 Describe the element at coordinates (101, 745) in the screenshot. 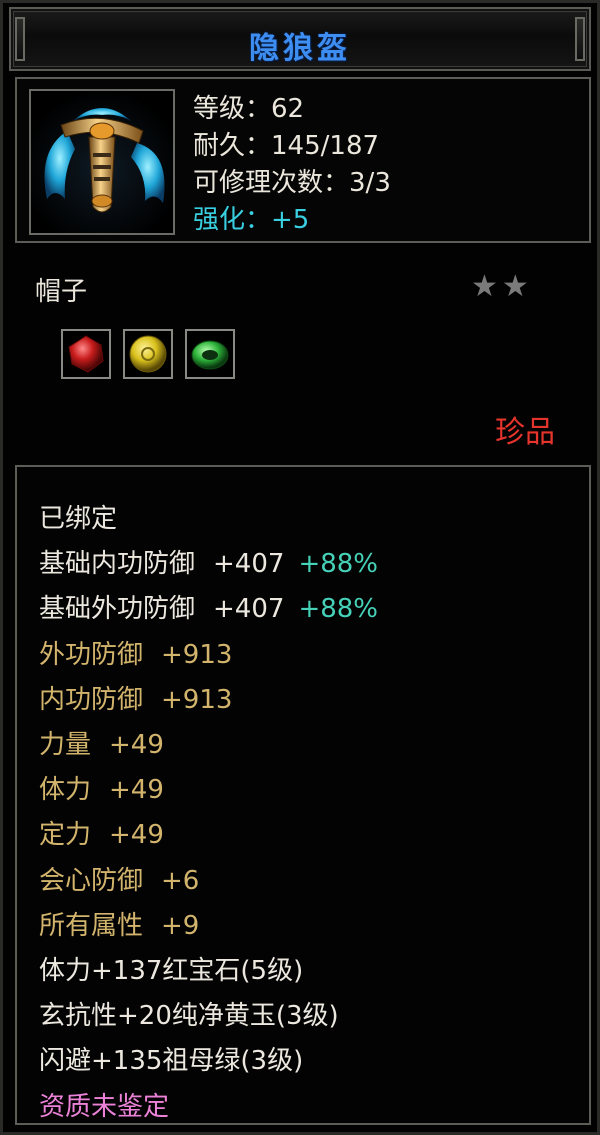

I see `attr-row: 力量 +49` at that location.